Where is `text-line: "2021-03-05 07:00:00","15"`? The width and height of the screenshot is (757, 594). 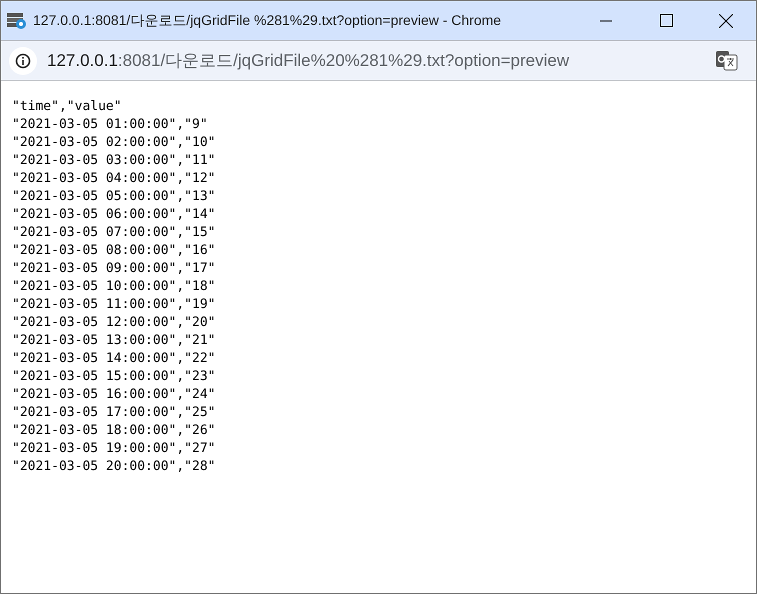
text-line: "2021-03-05 07:00:00","15" is located at coordinates (114, 233).